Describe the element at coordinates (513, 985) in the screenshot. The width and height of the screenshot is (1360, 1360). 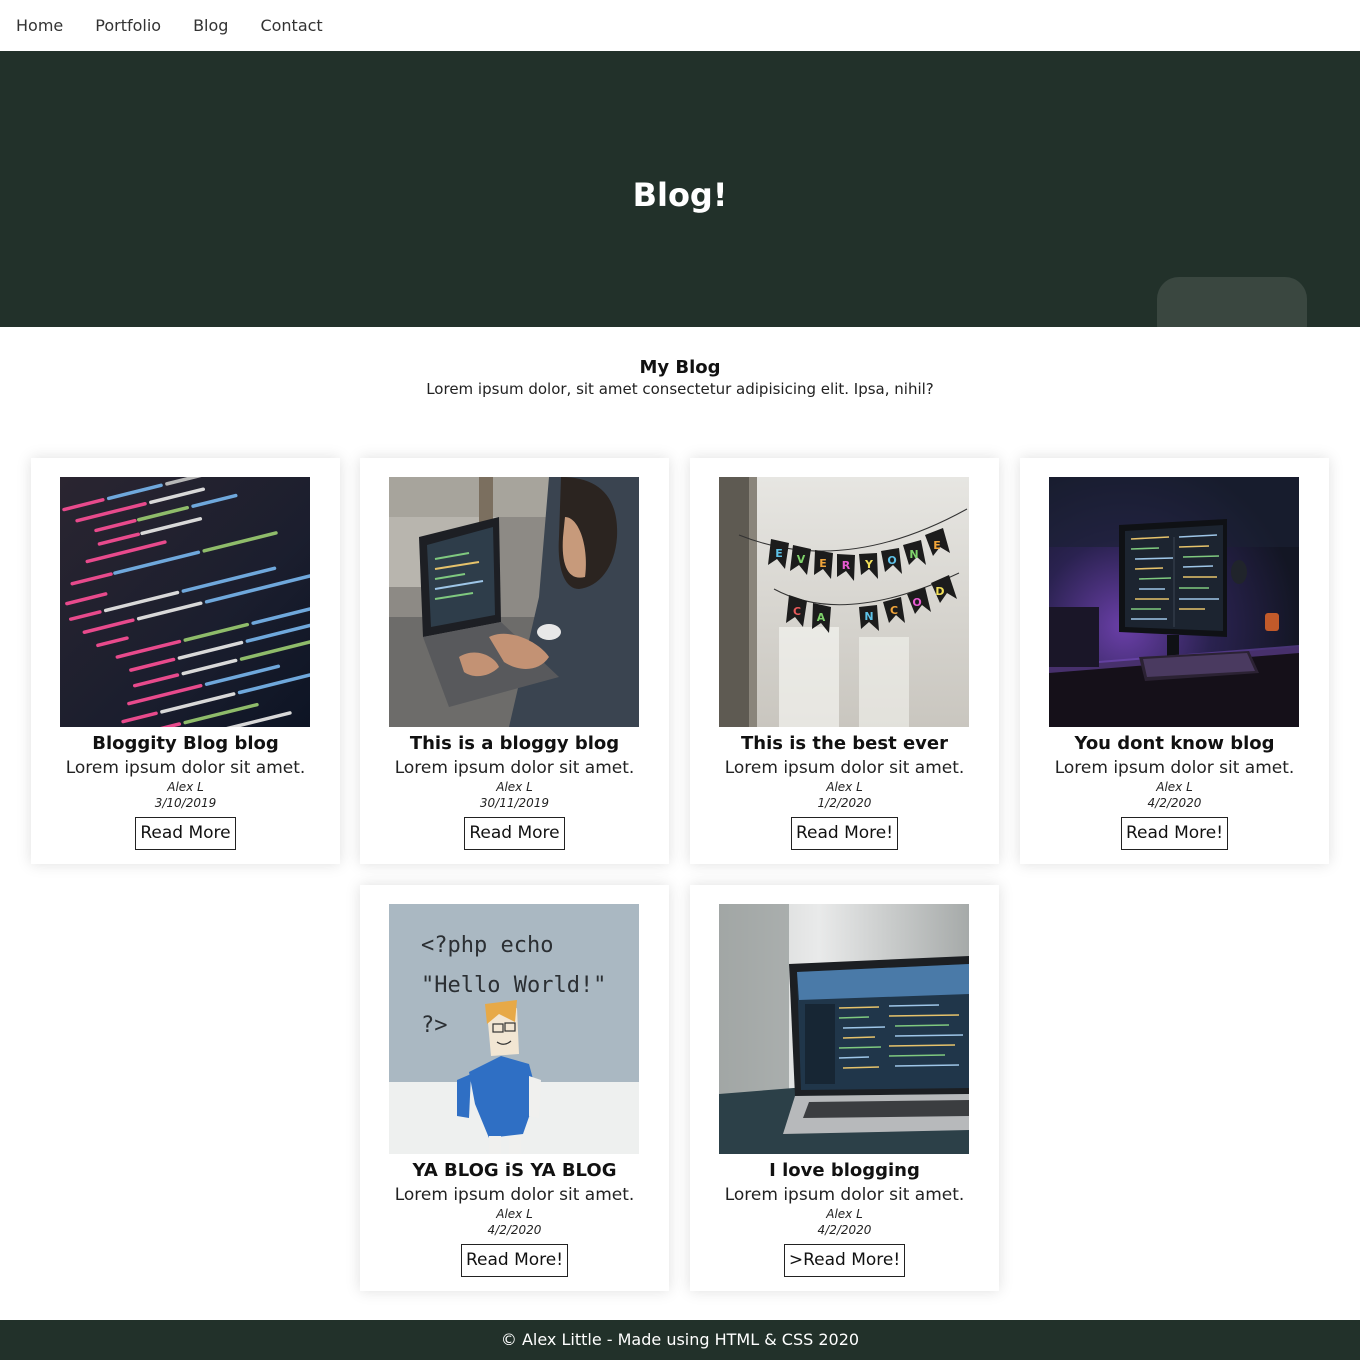
I see `svg-text: "Hello World!"` at that location.